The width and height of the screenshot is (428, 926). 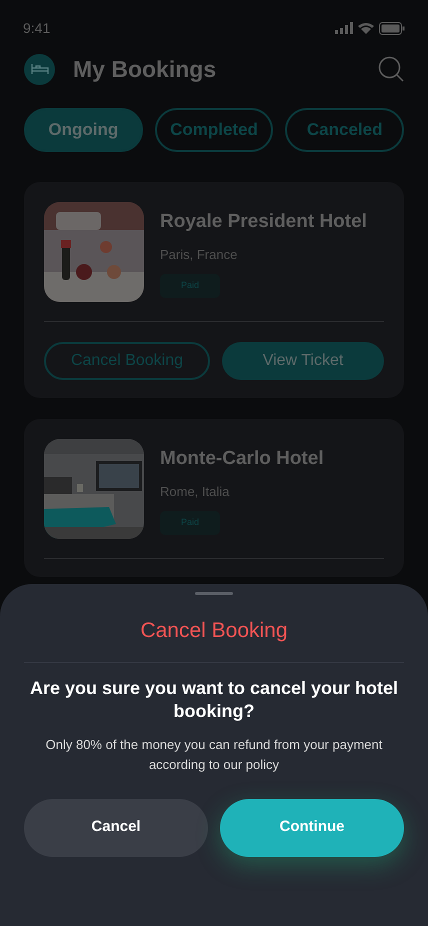 I want to click on battery-icon, so click(x=392, y=28).